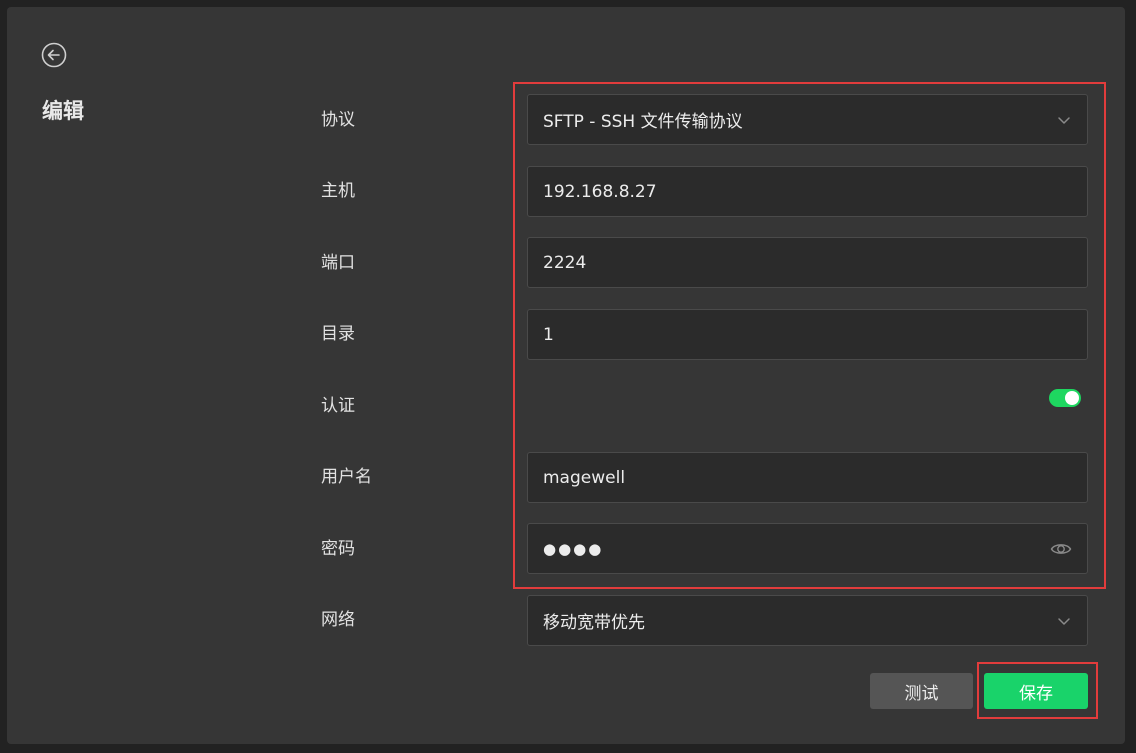 This screenshot has height=753, width=1136. I want to click on password-field: ●●●●, so click(807, 548).